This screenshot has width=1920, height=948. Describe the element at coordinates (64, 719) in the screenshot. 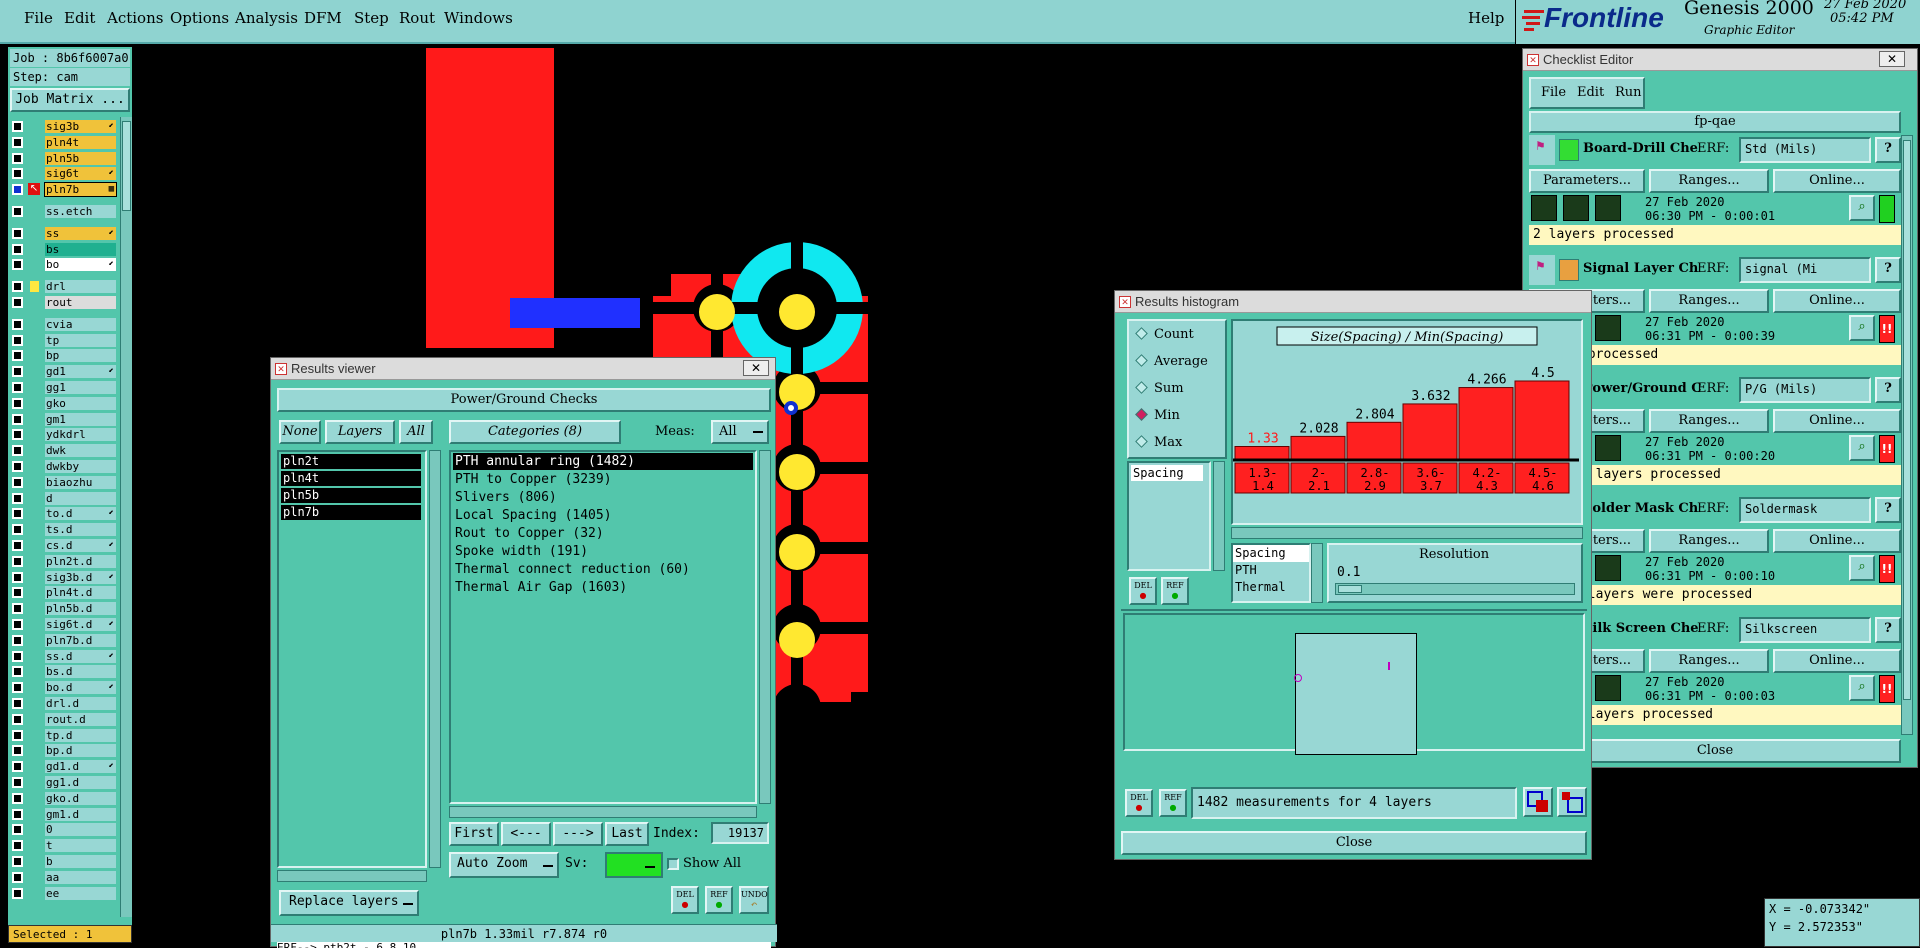

I see `layer-row: rout.d` at that location.